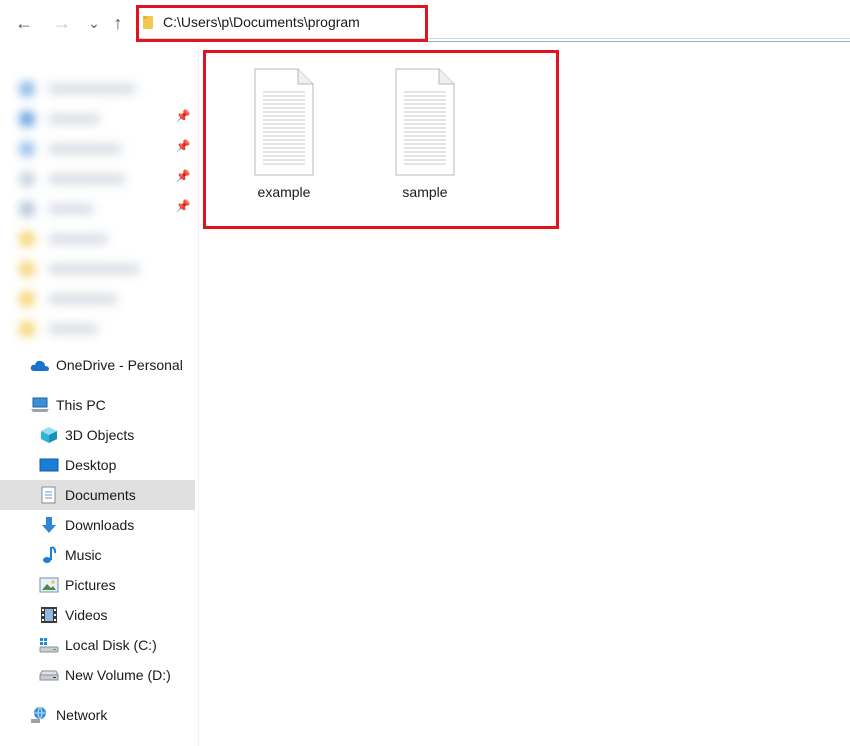  I want to click on sidebar-item-label: Pictures, so click(90, 585).